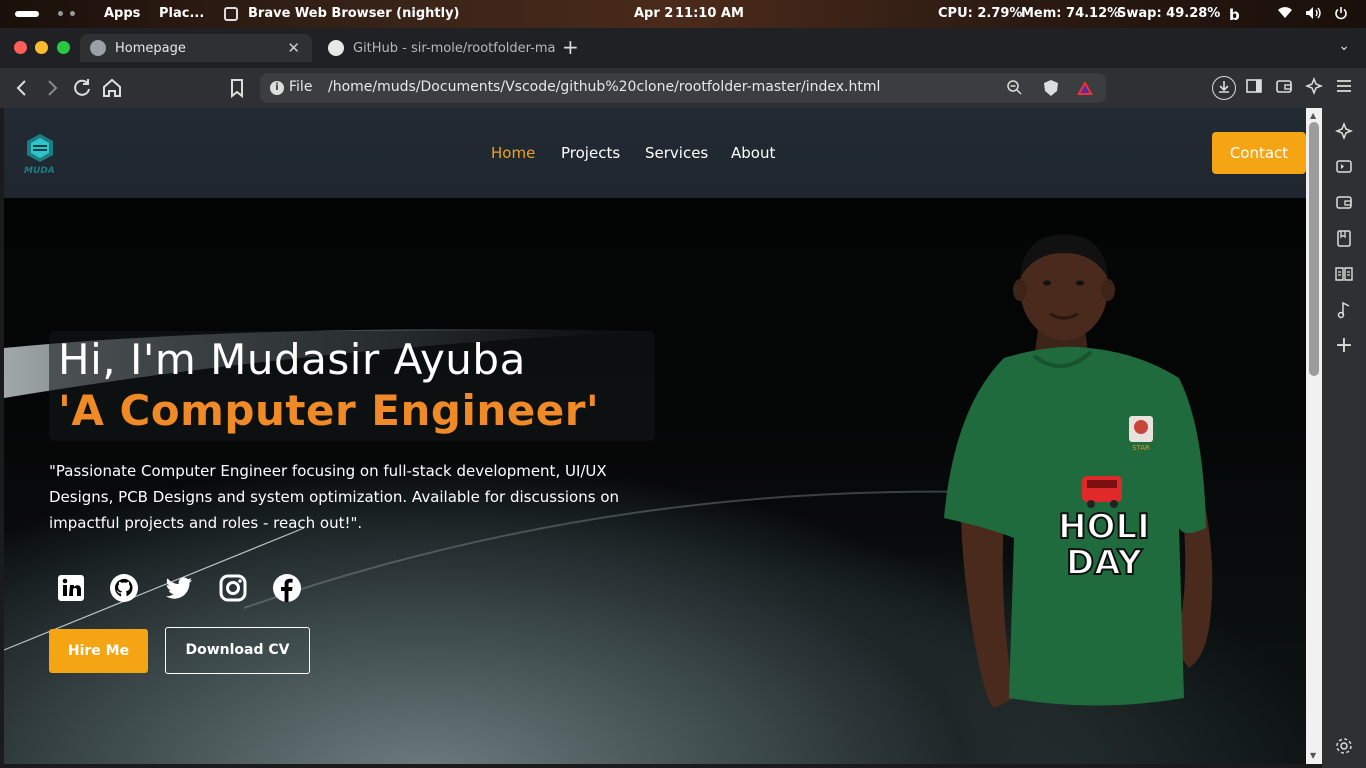 The width and height of the screenshot is (1366, 768). I want to click on minimize-window-button, so click(41, 47).